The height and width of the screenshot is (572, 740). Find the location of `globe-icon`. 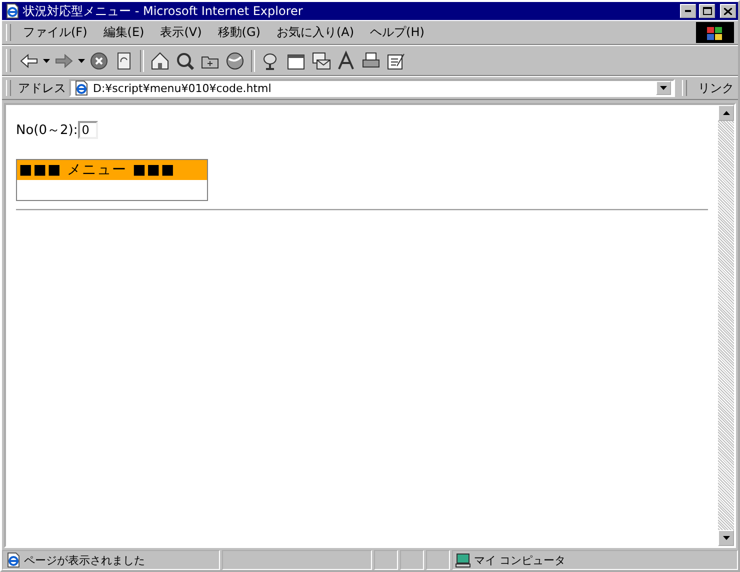

globe-icon is located at coordinates (235, 61).